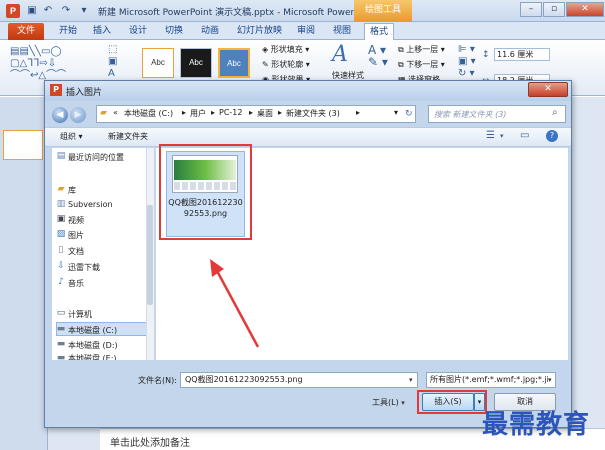 This screenshot has height=450, width=605. I want to click on shape-outline-button: ✎ 形状轮廓 ▾, so click(286, 64).